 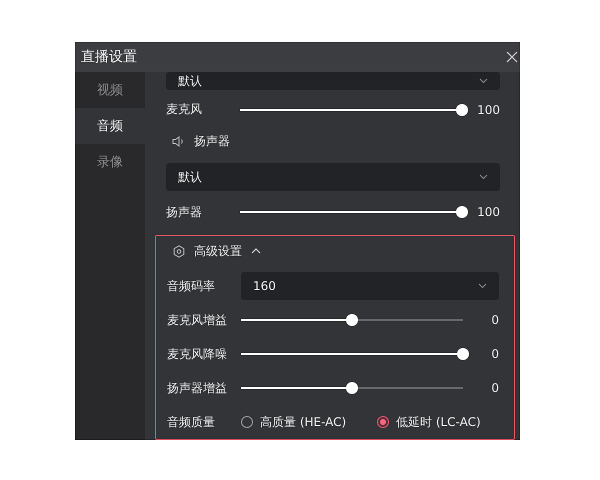 I want to click on slider-label: 扬声器增益, so click(x=197, y=388).